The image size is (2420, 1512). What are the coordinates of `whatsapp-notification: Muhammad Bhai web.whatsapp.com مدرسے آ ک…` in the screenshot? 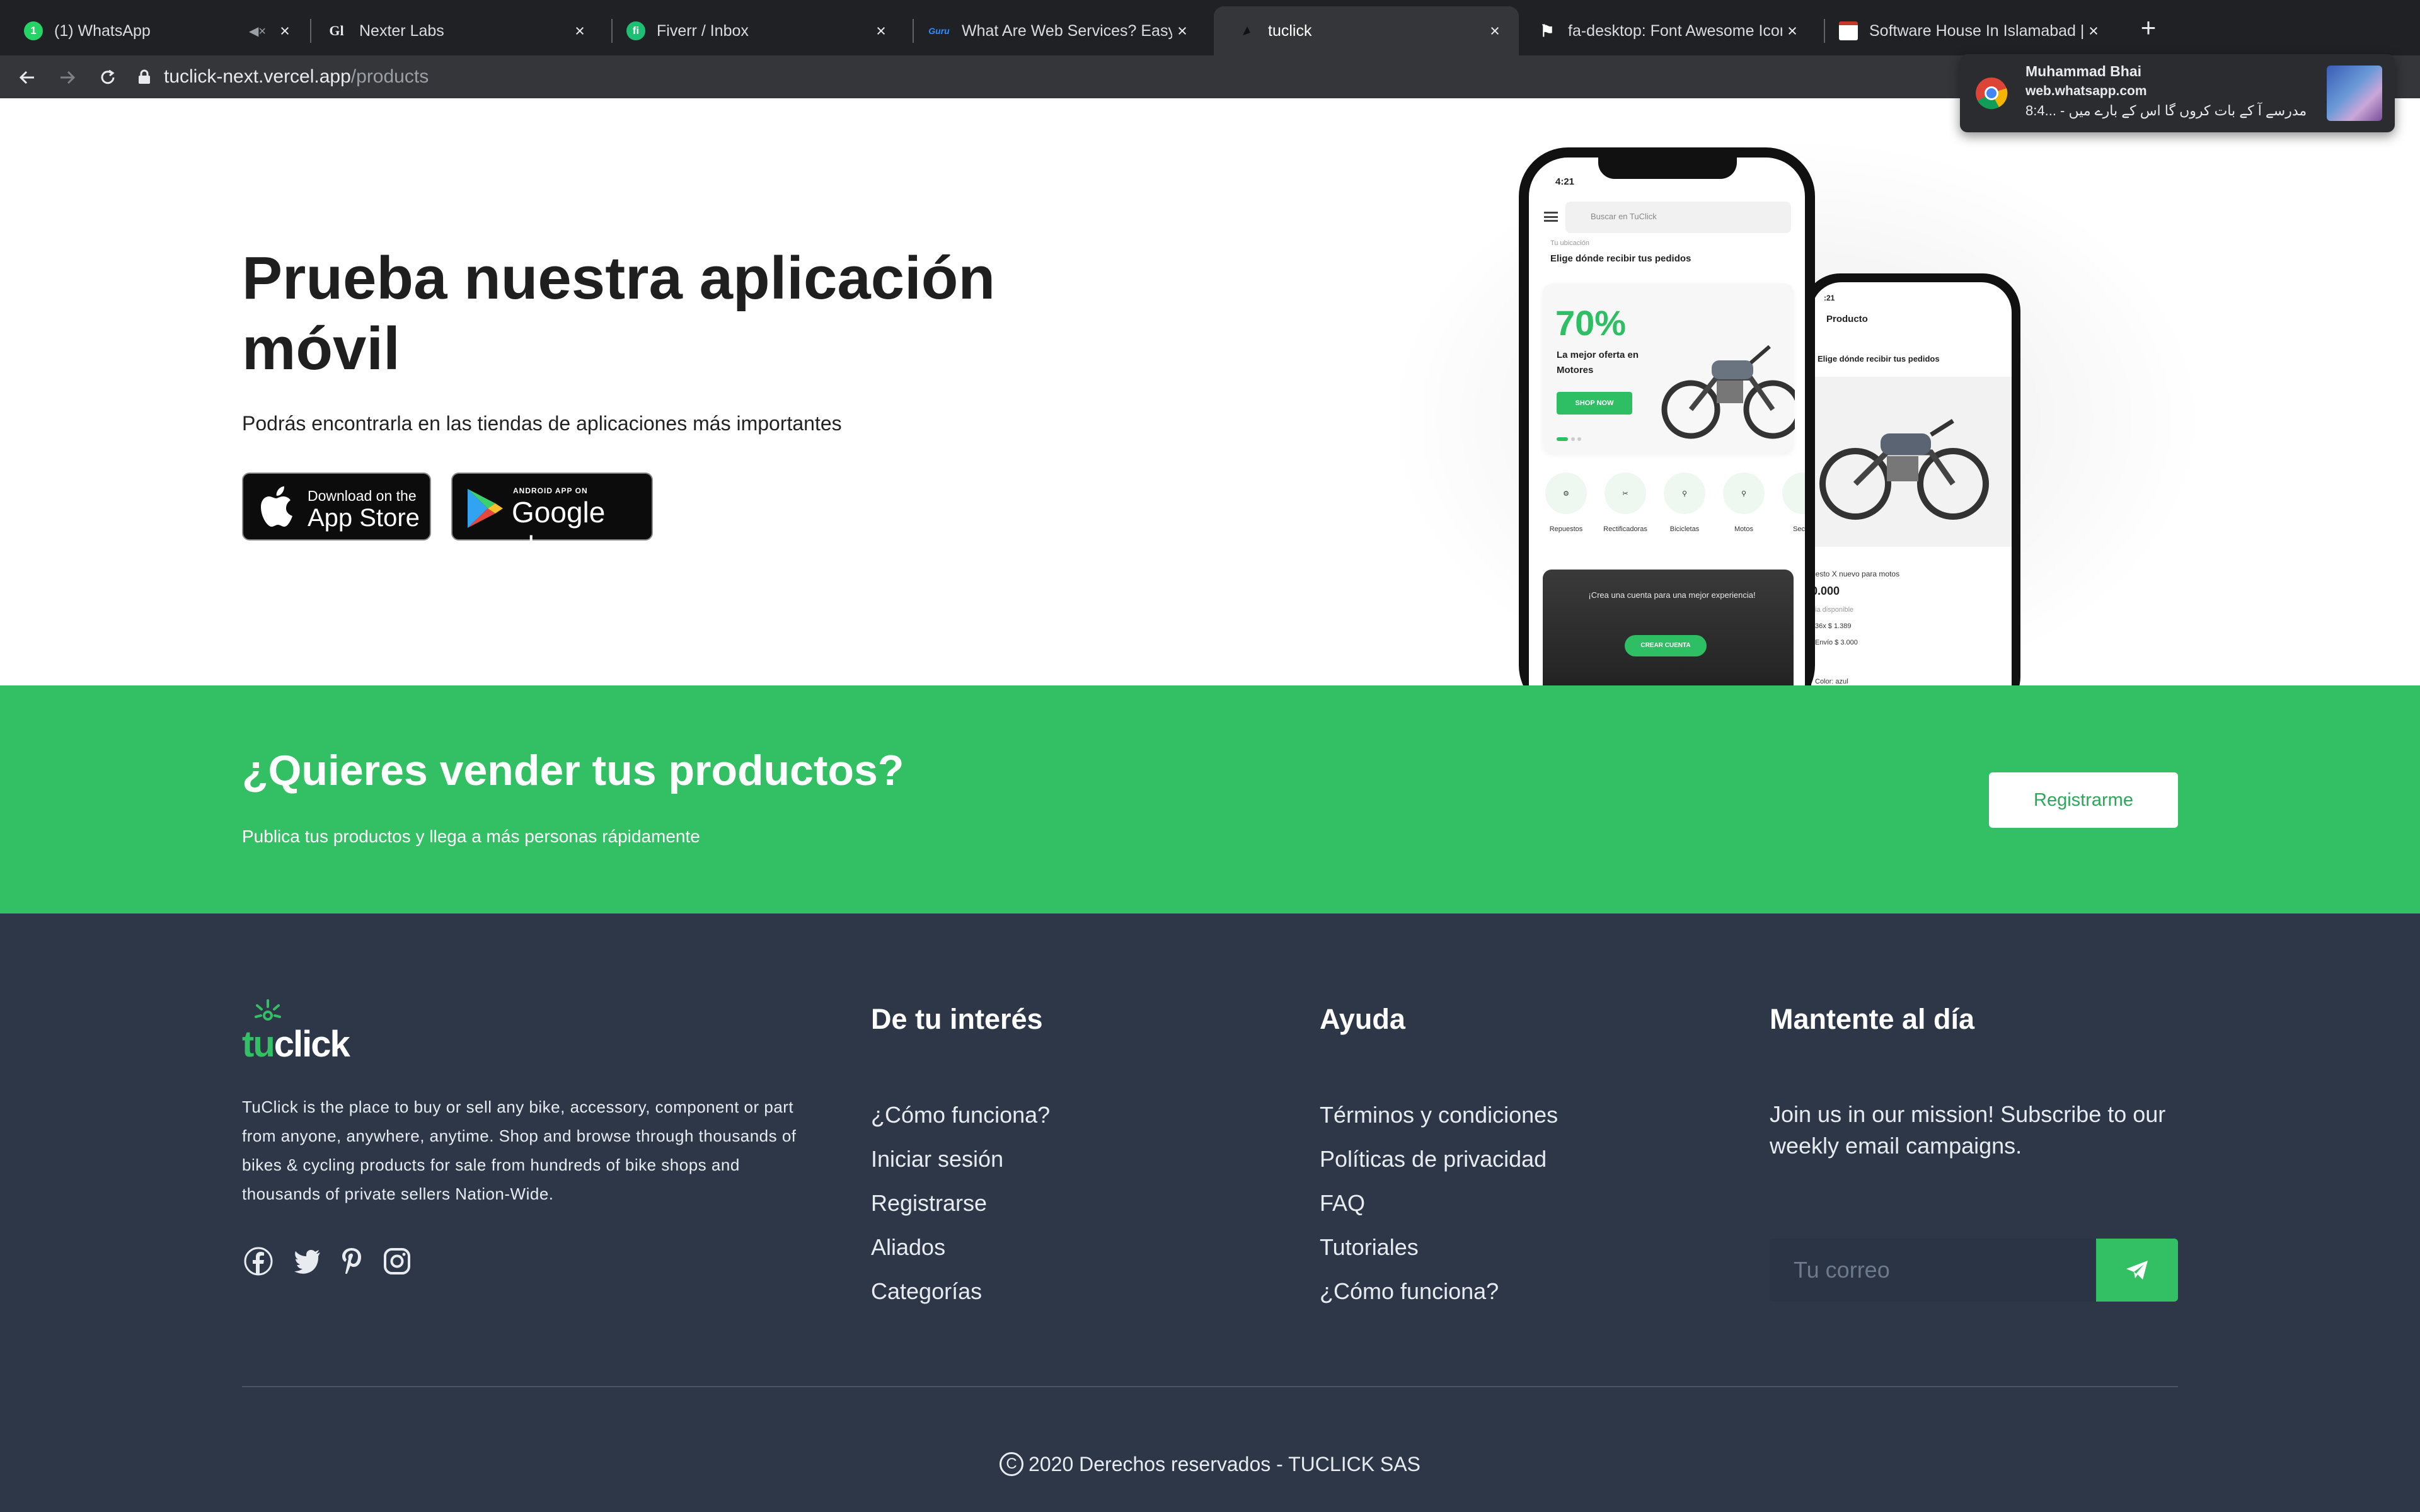 It's located at (2178, 93).